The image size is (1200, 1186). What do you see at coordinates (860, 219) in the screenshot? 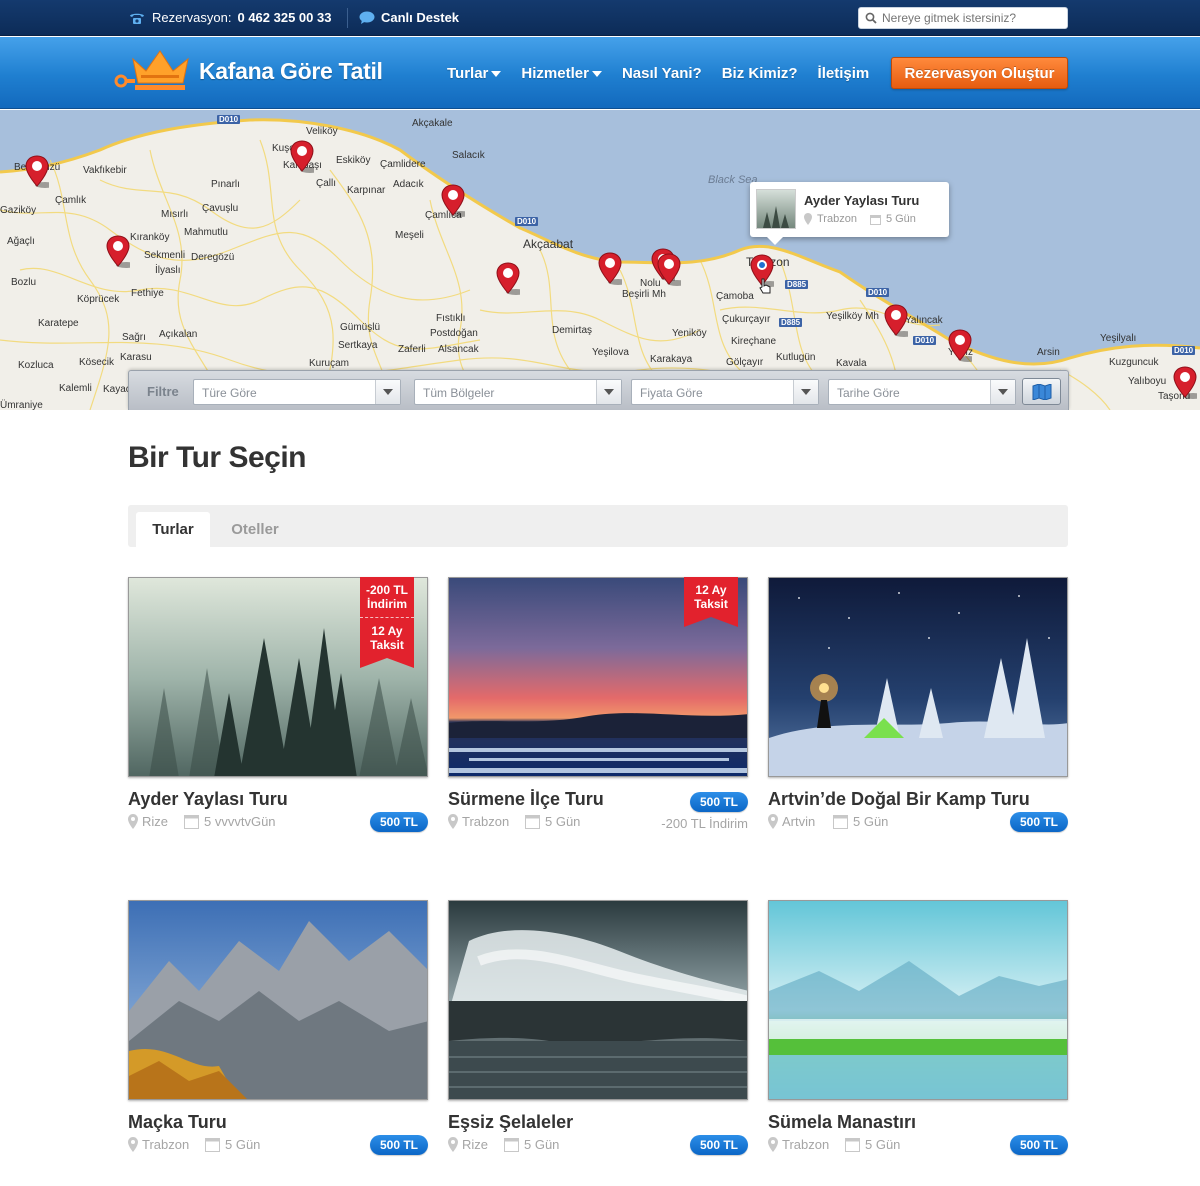
I see `popup-meta: Trabzon 5 Gün` at bounding box center [860, 219].